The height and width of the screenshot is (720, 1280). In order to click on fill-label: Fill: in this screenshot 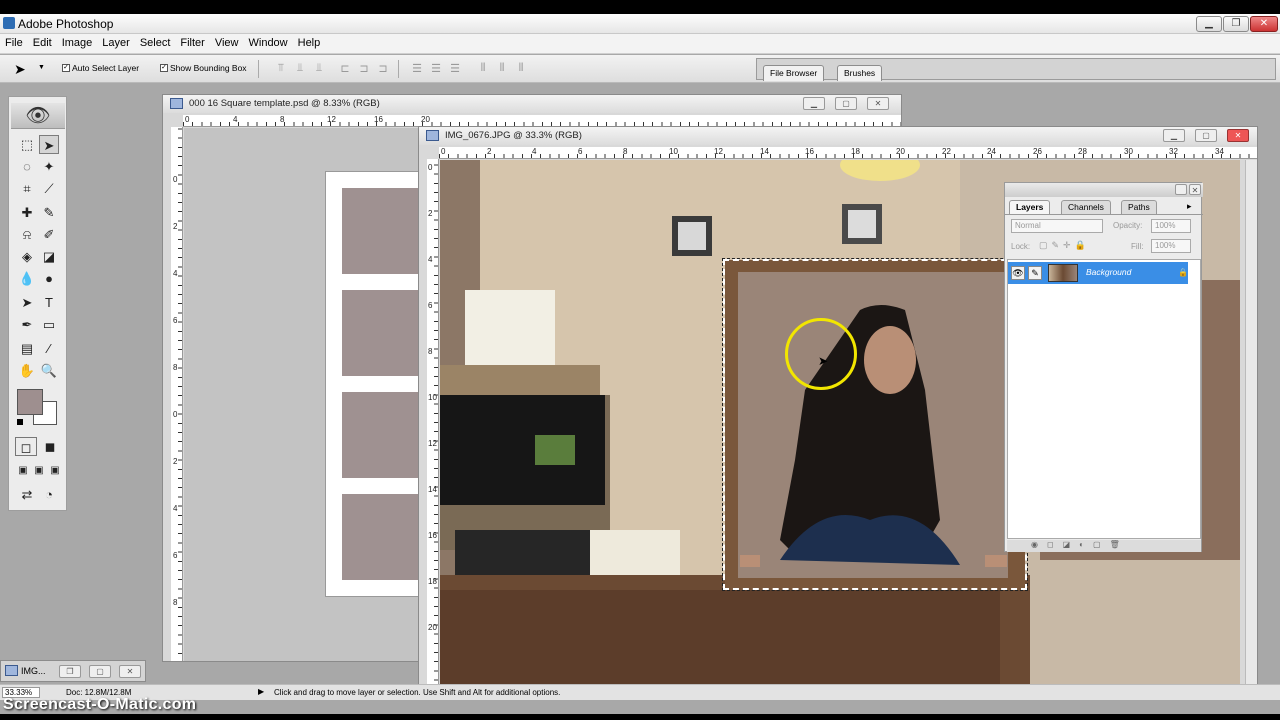, I will do `click(1137, 246)`.